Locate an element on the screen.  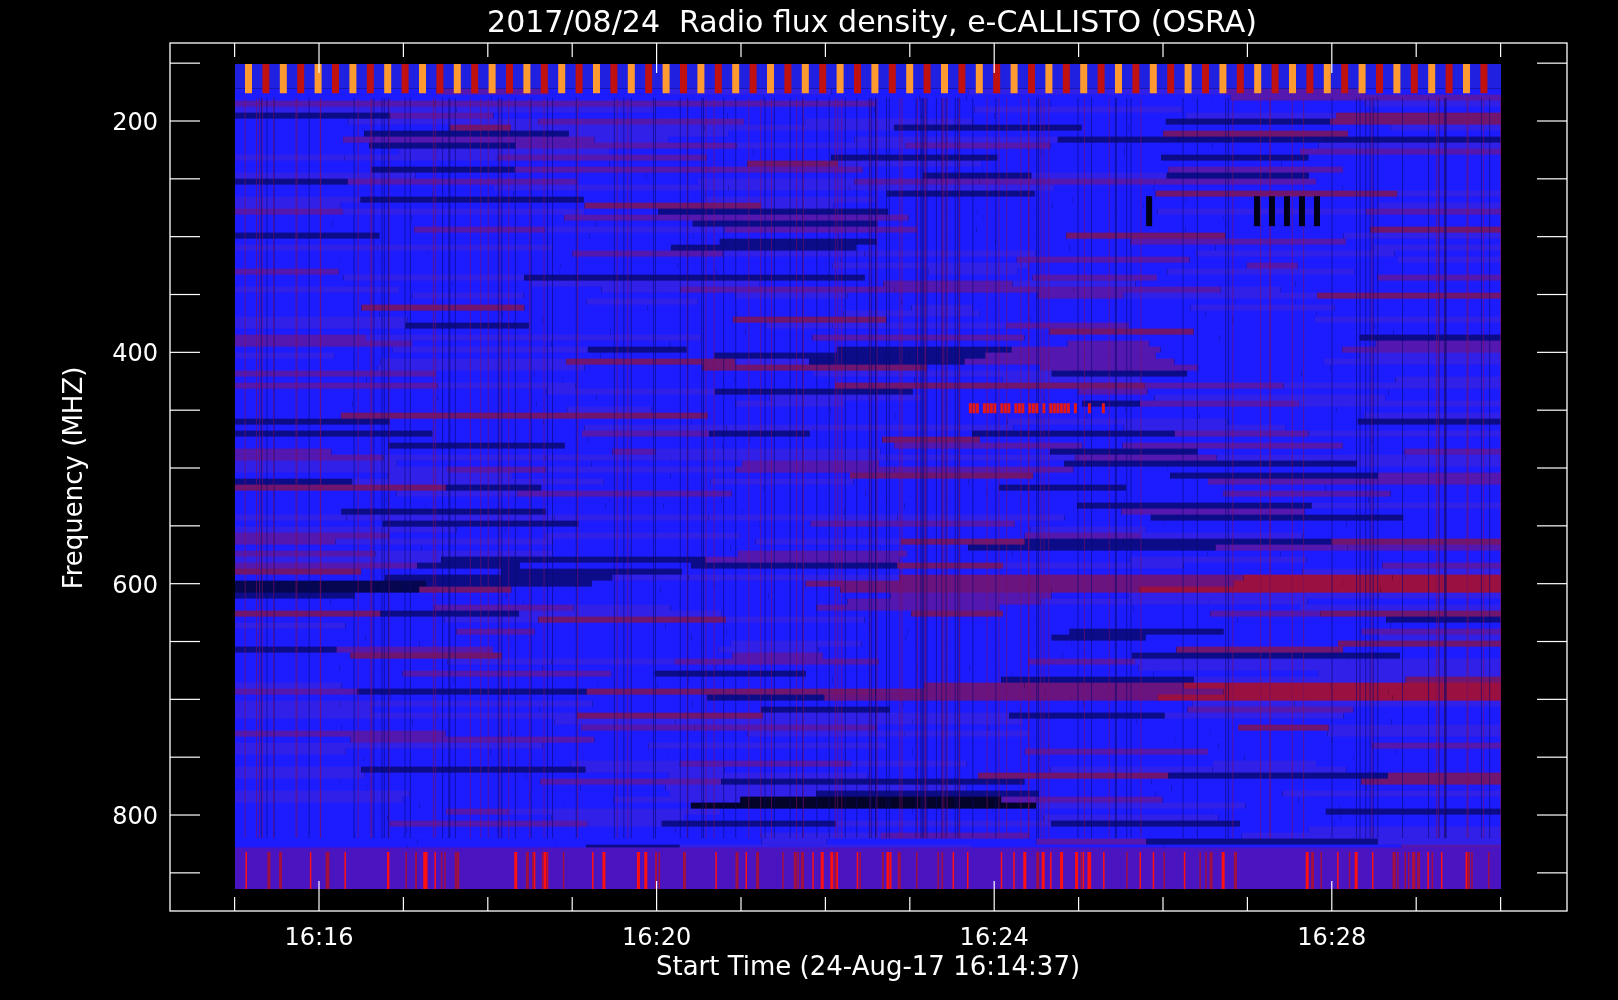
x-tick-label: 16:20 is located at coordinates (657, 937).